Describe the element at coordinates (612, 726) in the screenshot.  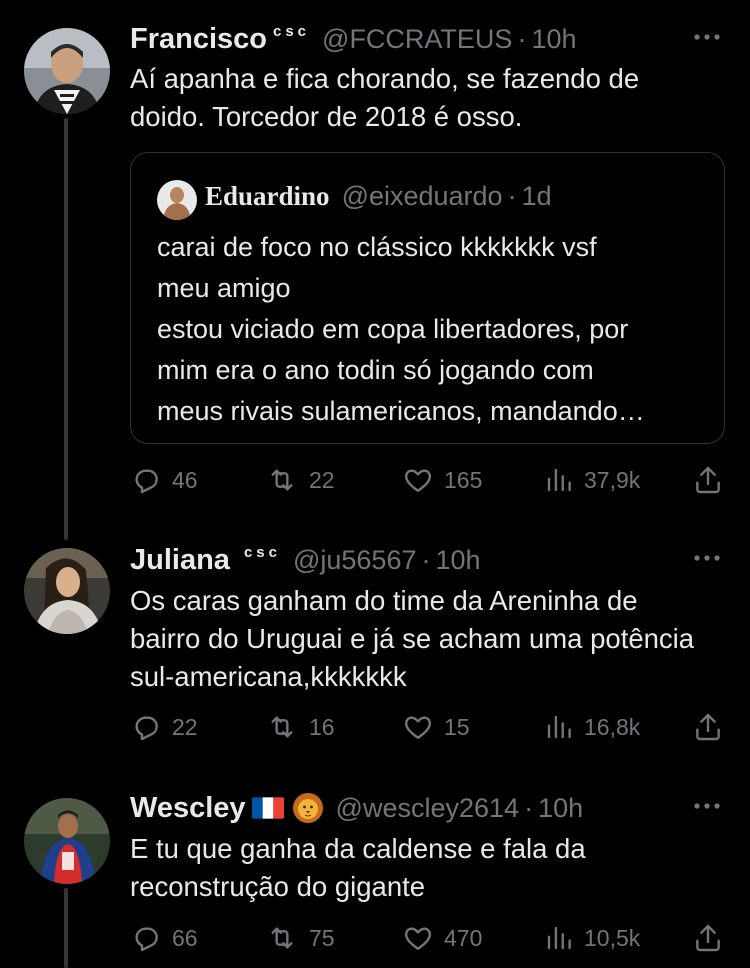
I see `view-count: 16,8k` at that location.